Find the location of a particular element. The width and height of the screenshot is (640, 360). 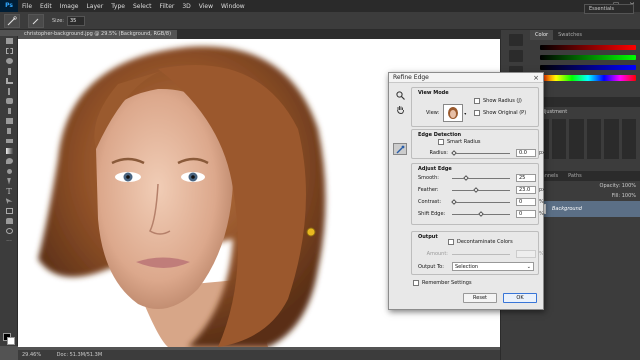

brush-tool-icon is located at coordinates (9, 111).